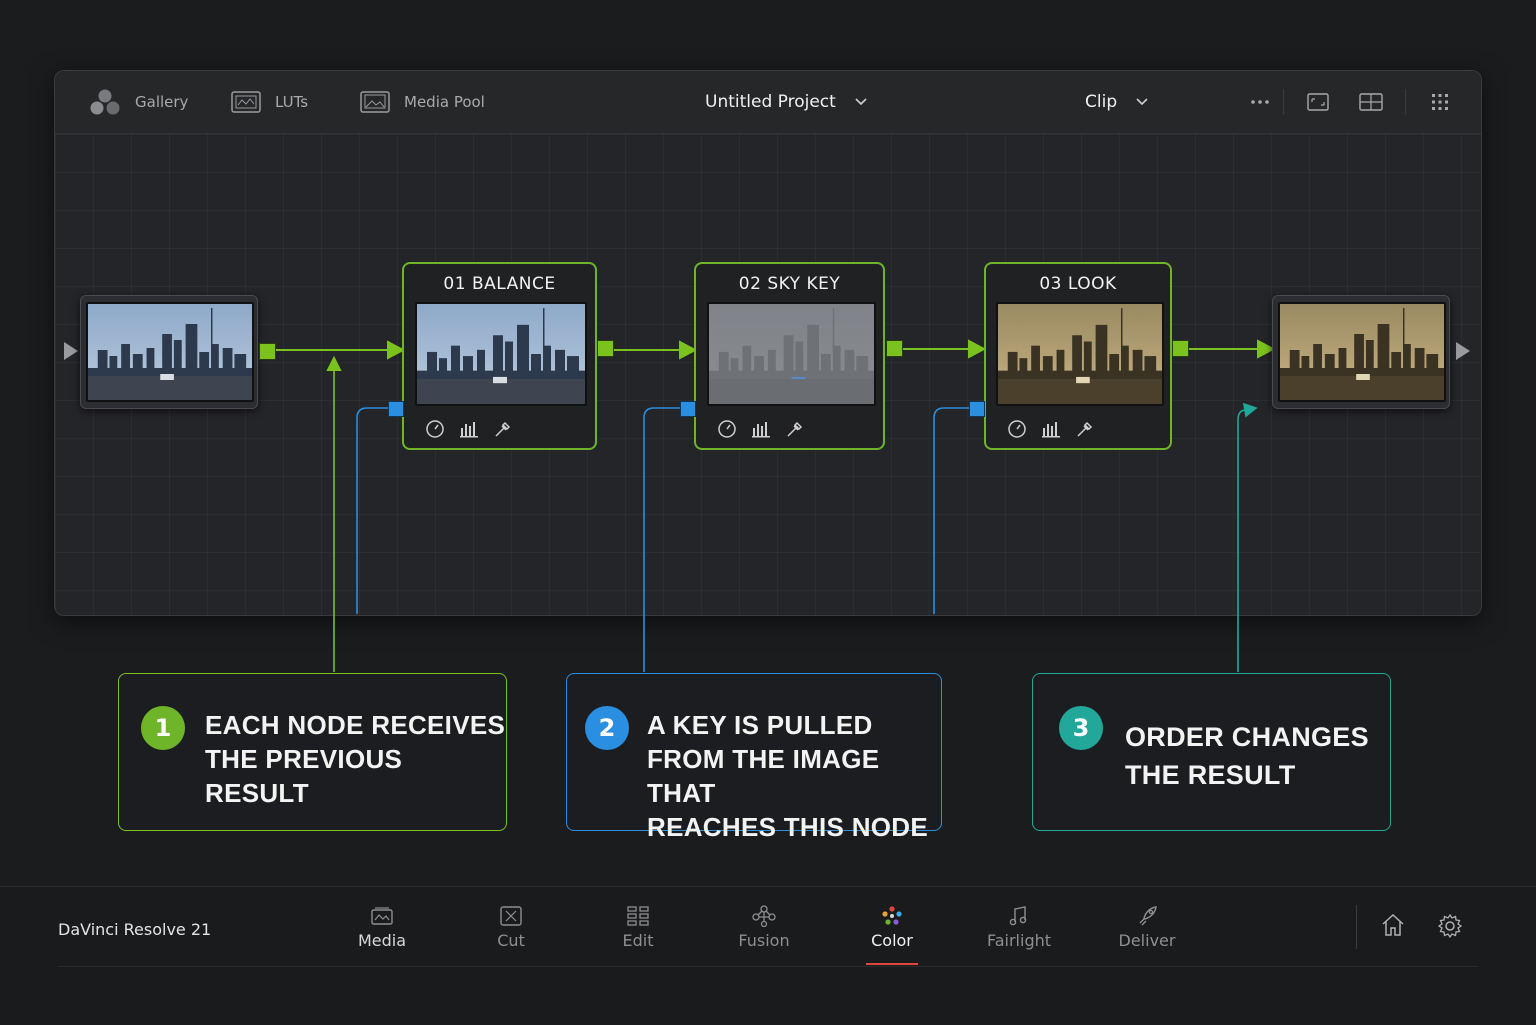  What do you see at coordinates (764, 940) in the screenshot?
I see `tab-label: Fusion` at bounding box center [764, 940].